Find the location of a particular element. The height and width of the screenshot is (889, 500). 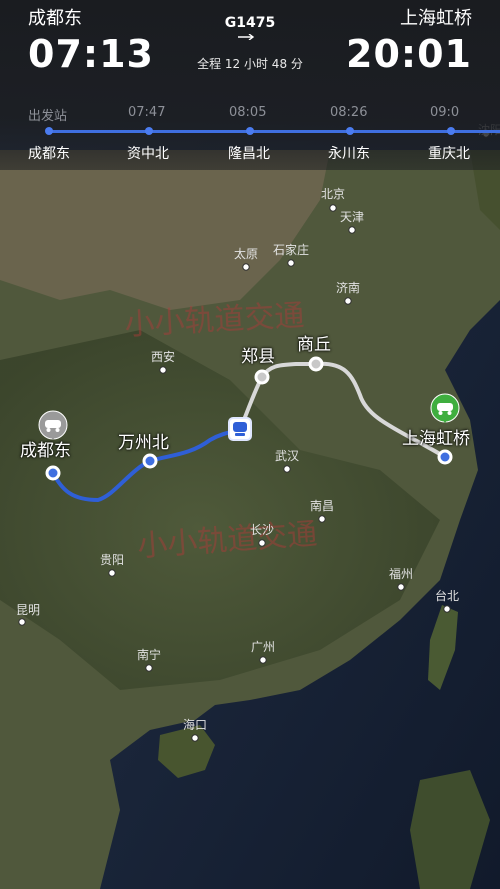

city-dot-bj is located at coordinates (333, 208).